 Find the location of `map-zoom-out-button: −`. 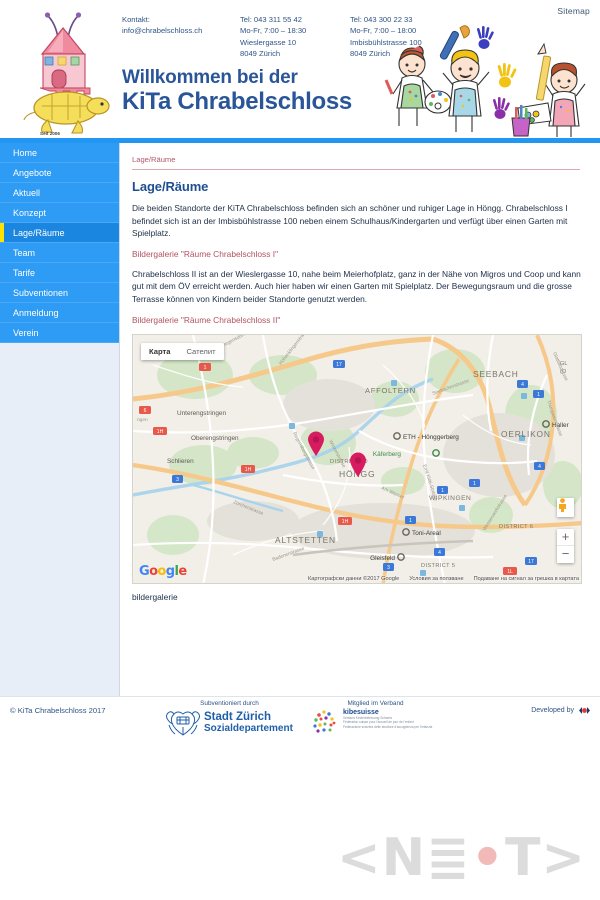

map-zoom-out-button: − is located at coordinates (565, 554).